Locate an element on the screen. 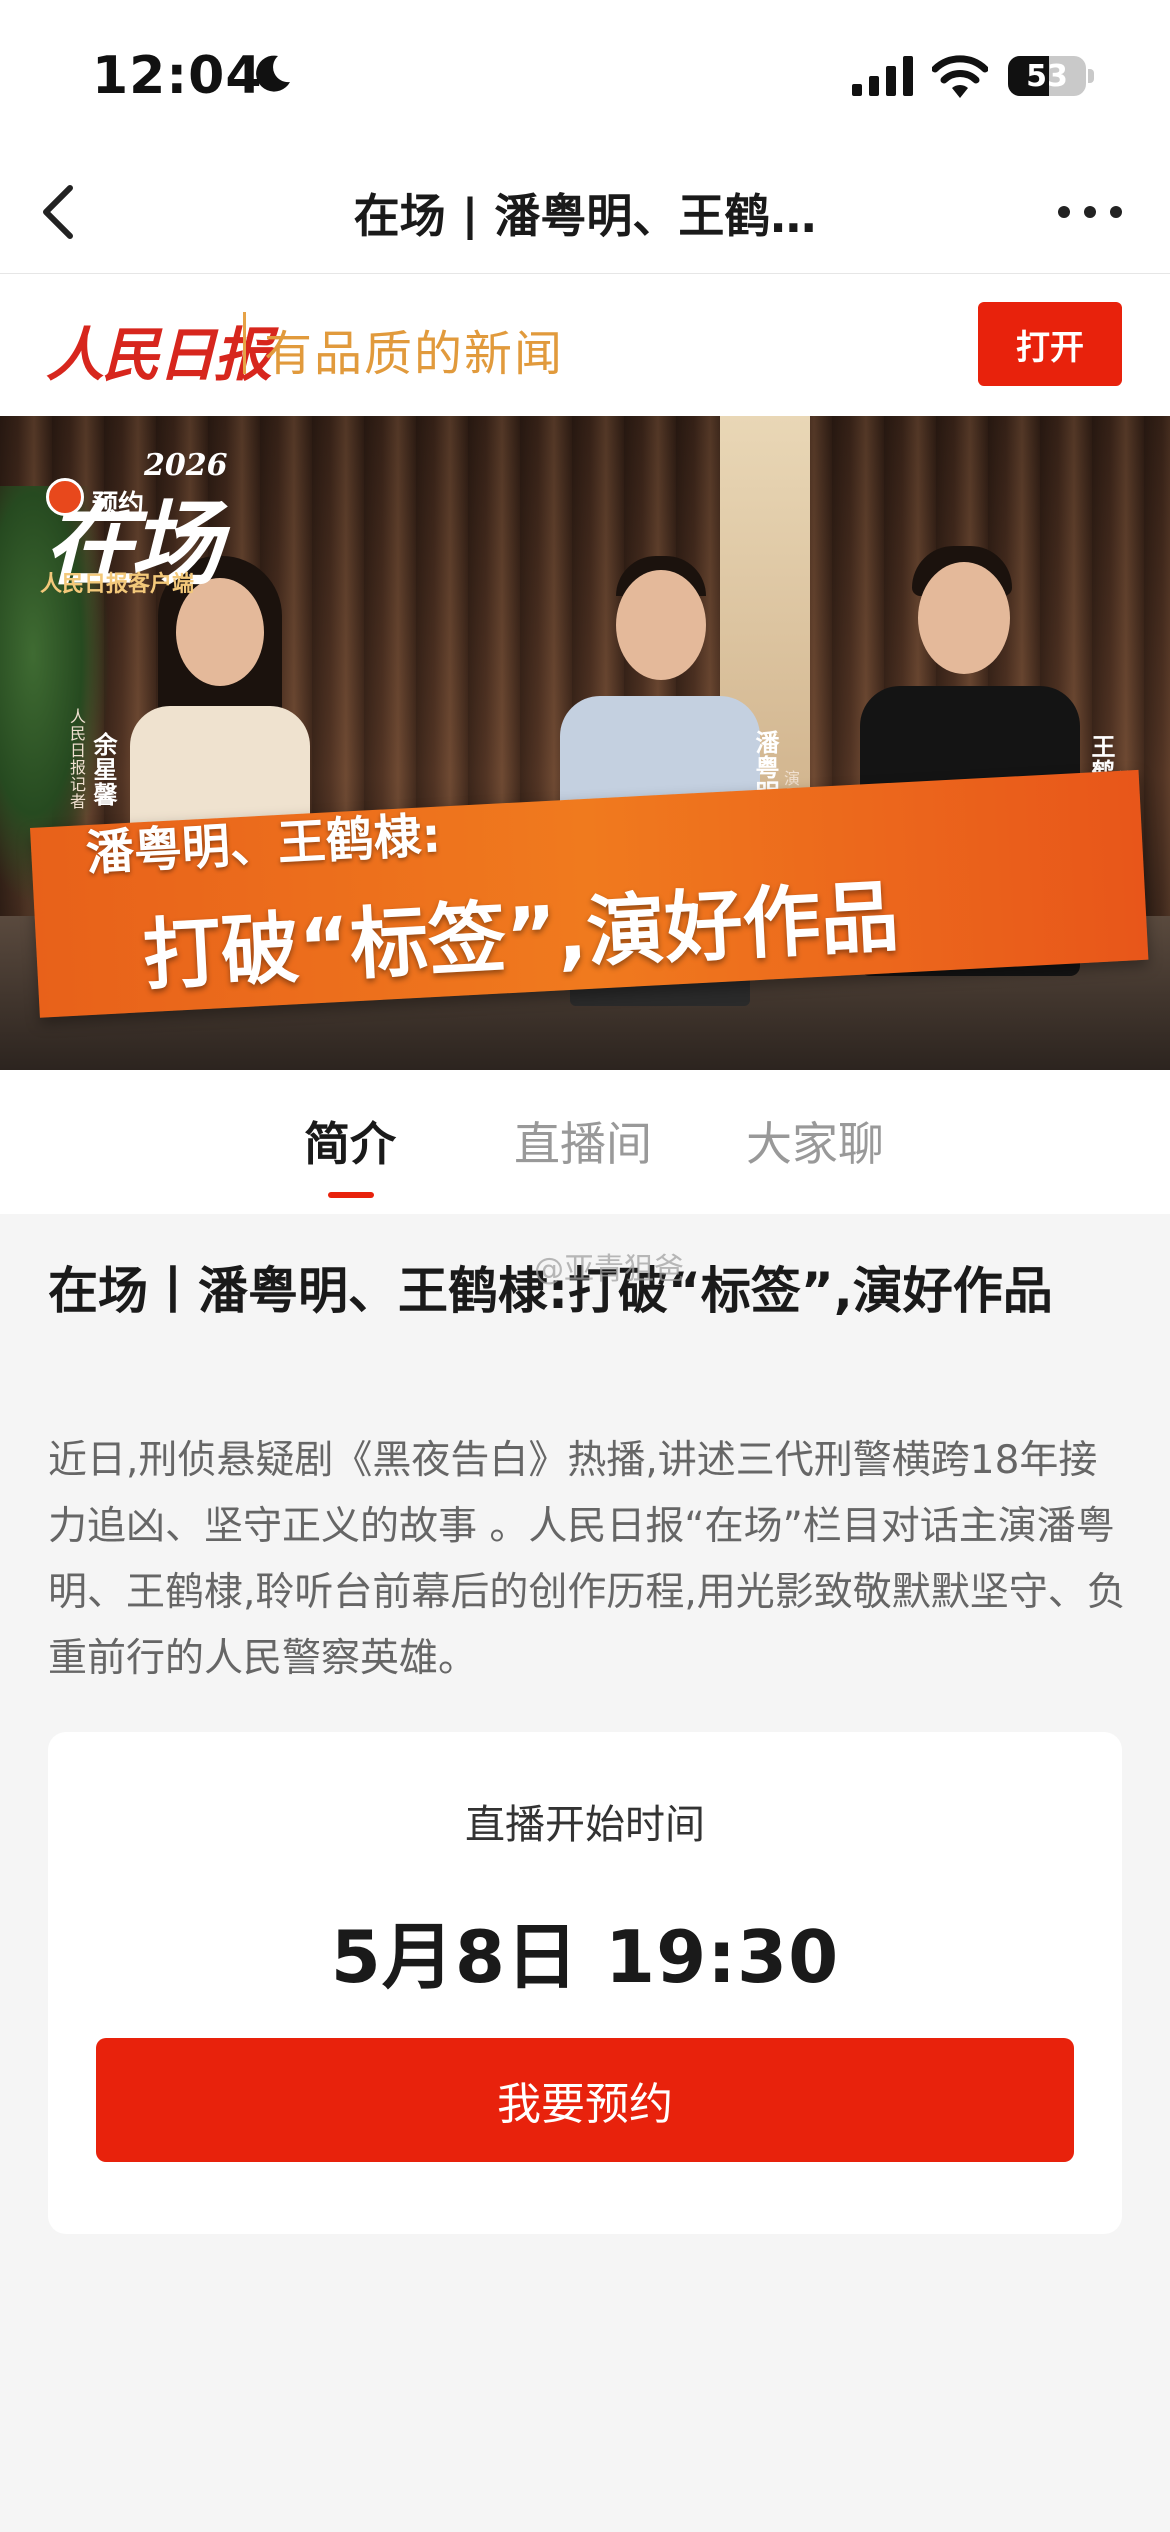 The width and height of the screenshot is (1170, 2532). moon-icon is located at coordinates (273, 73).